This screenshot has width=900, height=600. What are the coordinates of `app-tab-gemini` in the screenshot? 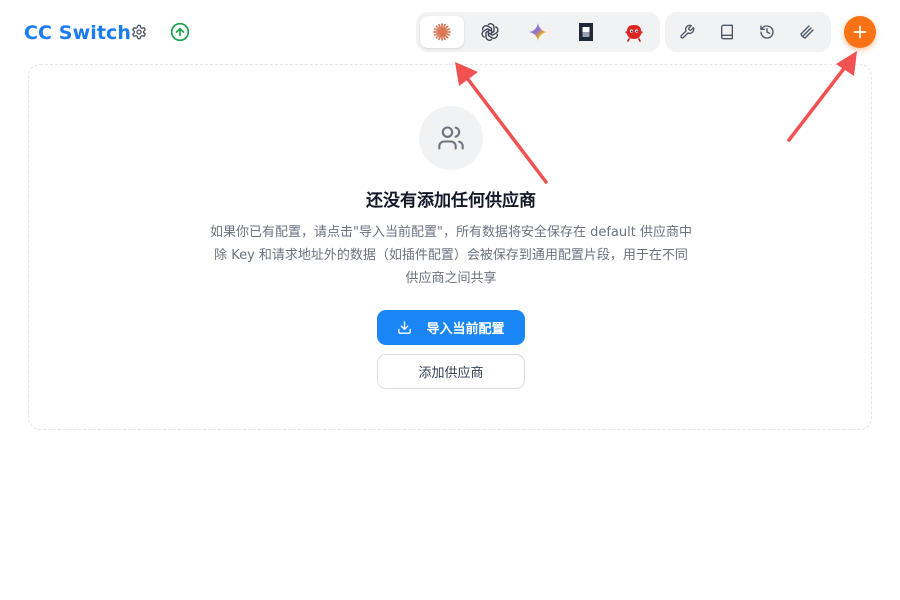 It's located at (538, 32).